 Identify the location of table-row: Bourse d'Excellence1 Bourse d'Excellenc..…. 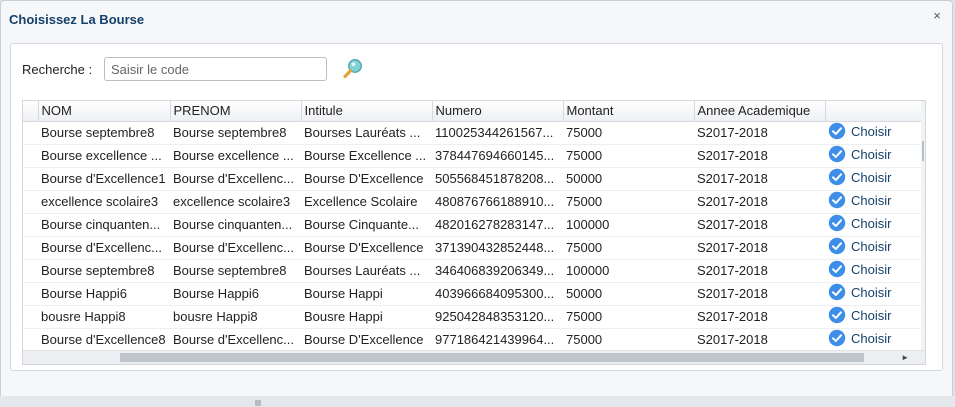
(473, 179).